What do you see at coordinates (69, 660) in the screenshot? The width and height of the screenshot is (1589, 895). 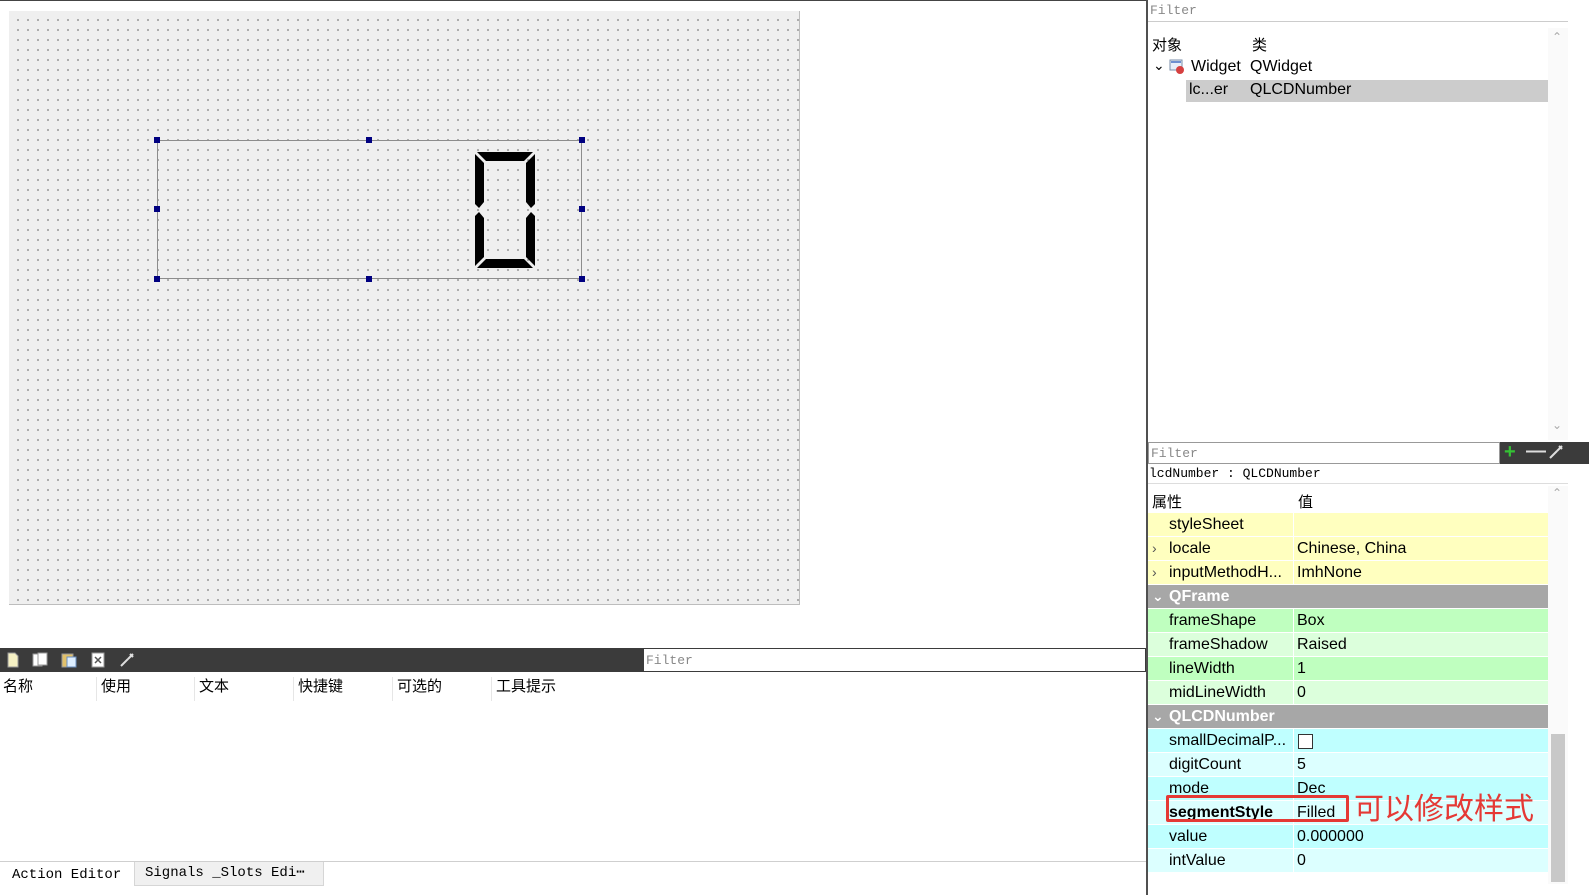 I see `paste-action-icon` at bounding box center [69, 660].